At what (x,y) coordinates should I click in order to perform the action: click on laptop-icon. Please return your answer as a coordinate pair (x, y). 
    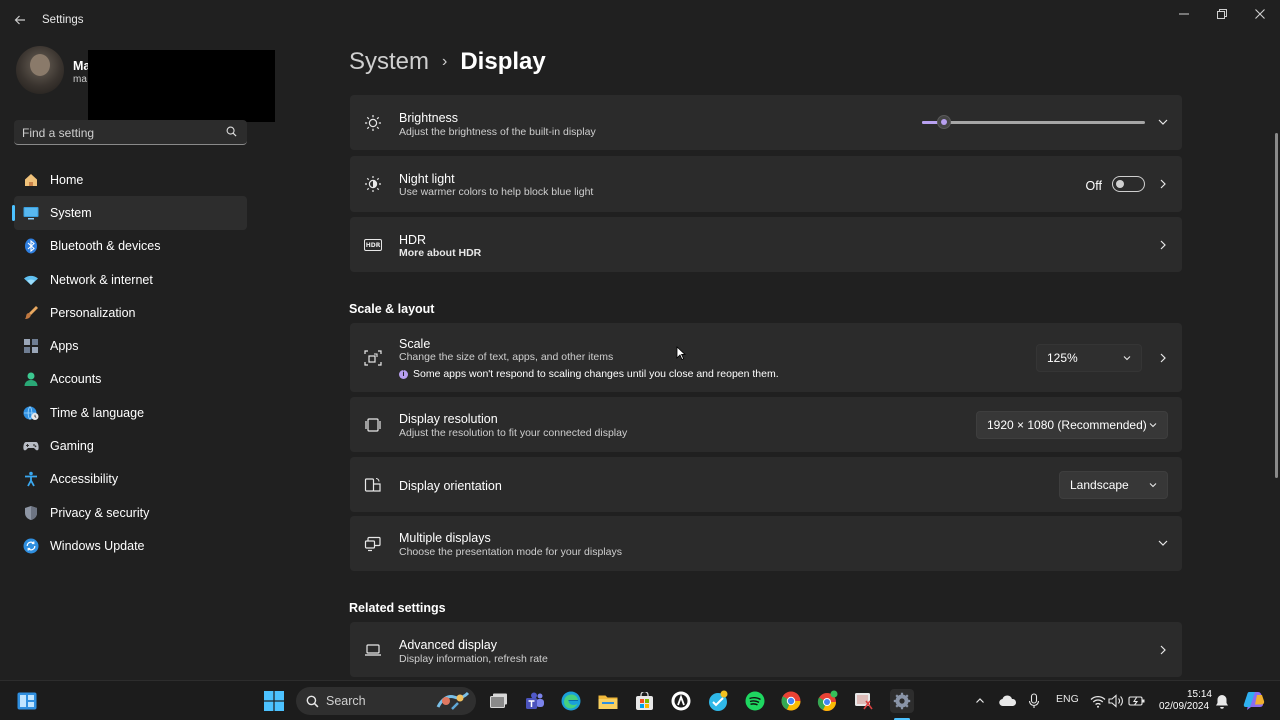
    Looking at the image, I should click on (373, 650).